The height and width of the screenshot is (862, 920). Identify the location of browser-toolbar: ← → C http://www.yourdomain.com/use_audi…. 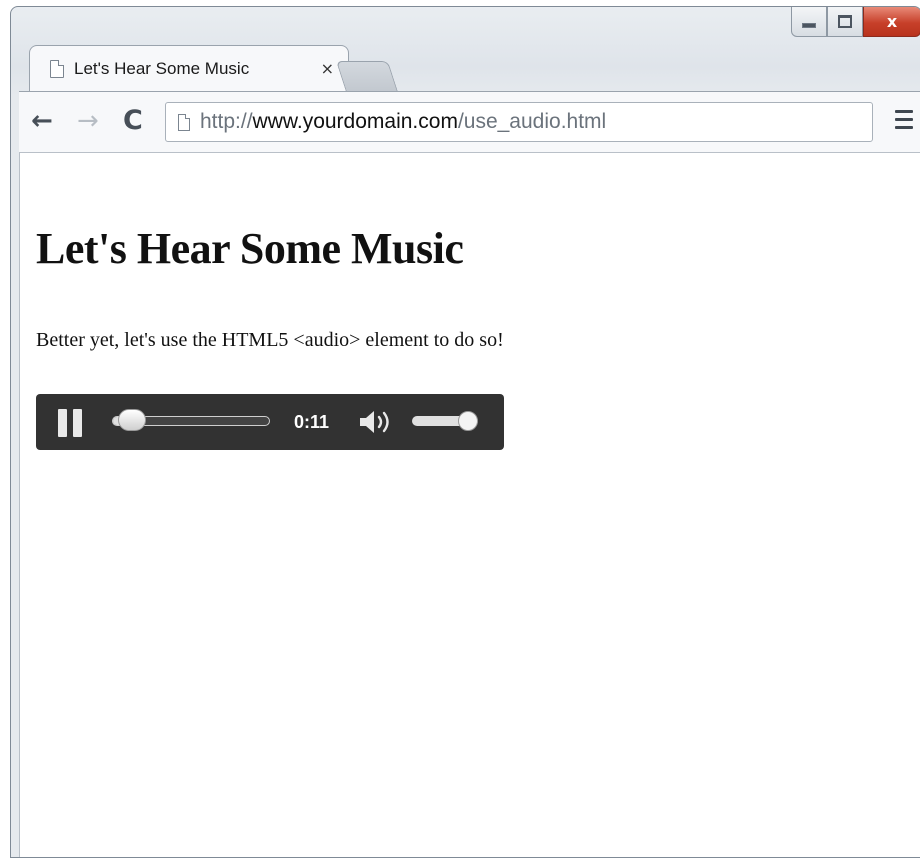
(469, 122).